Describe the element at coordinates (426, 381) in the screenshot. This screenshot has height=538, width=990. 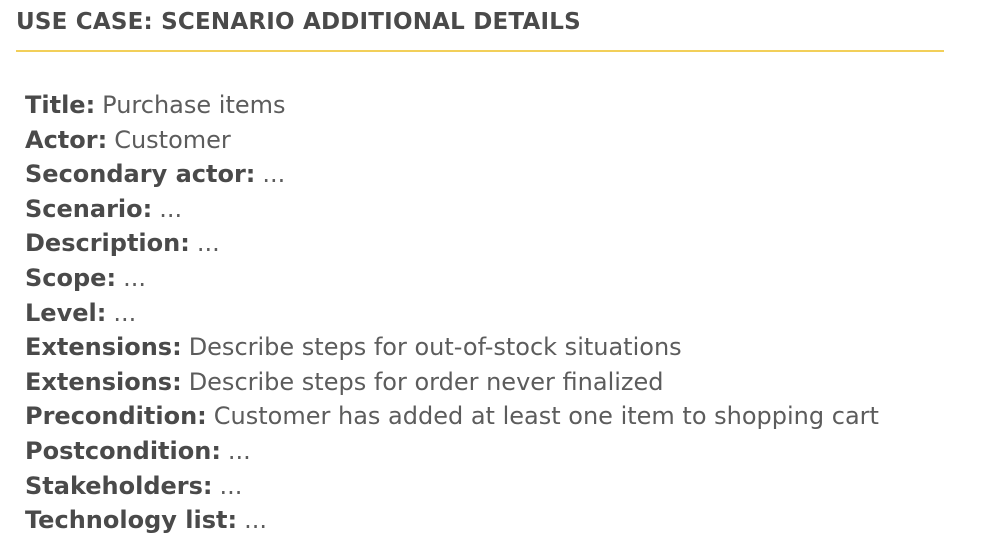
I see `field-value: Describe steps for order never finalized` at that location.